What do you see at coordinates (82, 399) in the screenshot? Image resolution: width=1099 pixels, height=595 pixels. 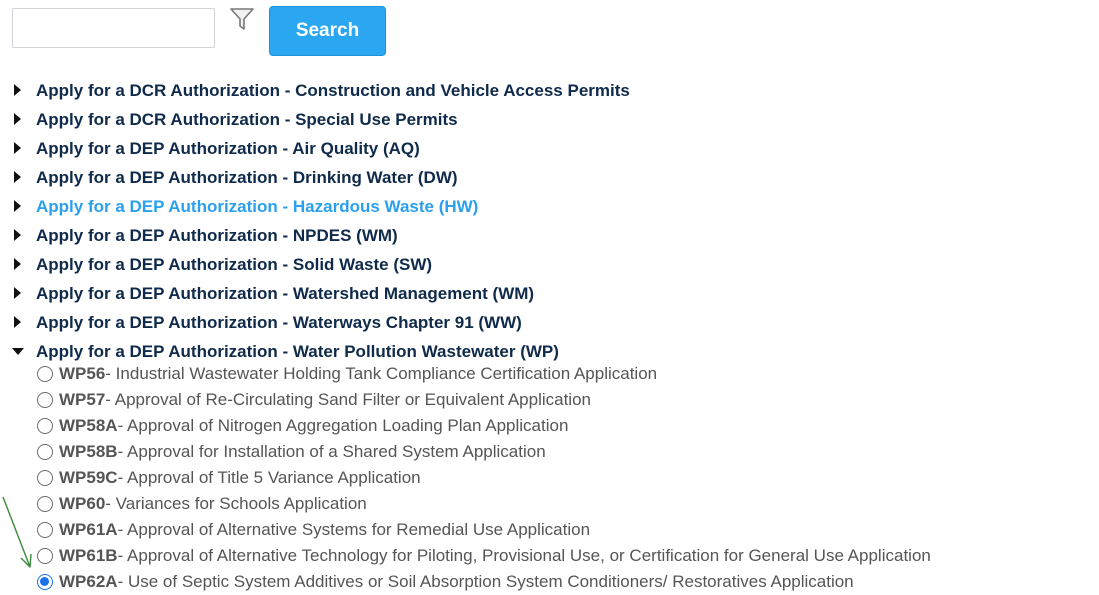 I see `option-code: WP57` at bounding box center [82, 399].